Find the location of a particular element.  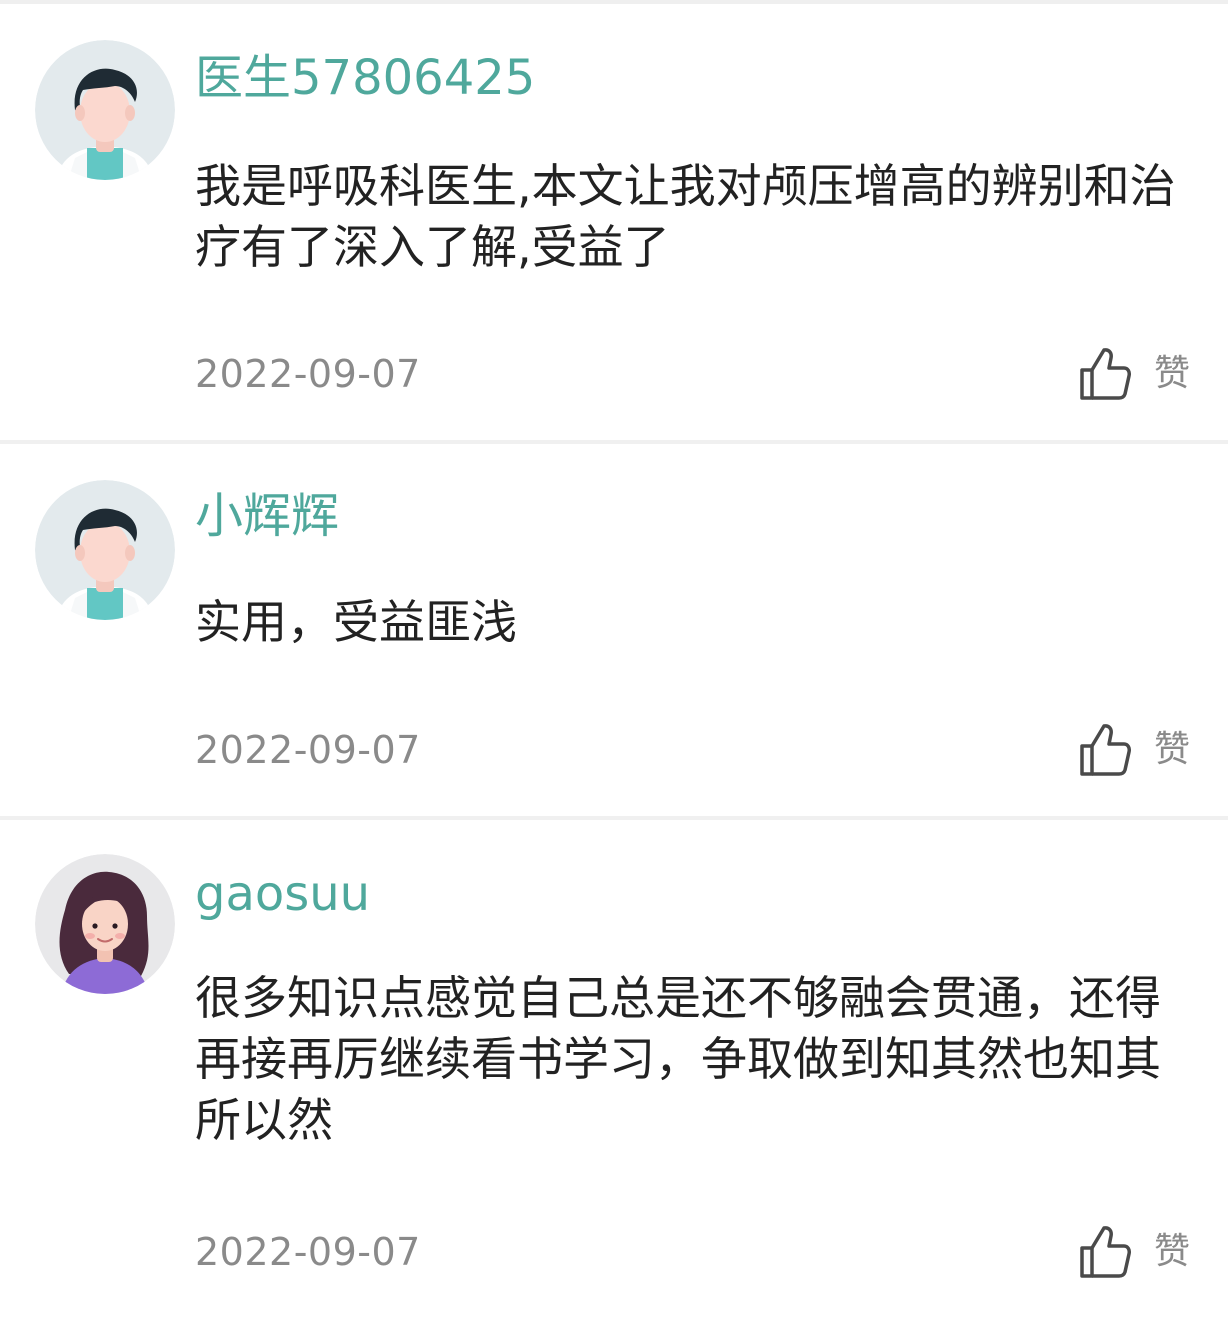

comment-text: 我是呼吸科医生,本文让我对颅压增高的辨别和治疗有了深入了解,受益了 is located at coordinates (685, 216).